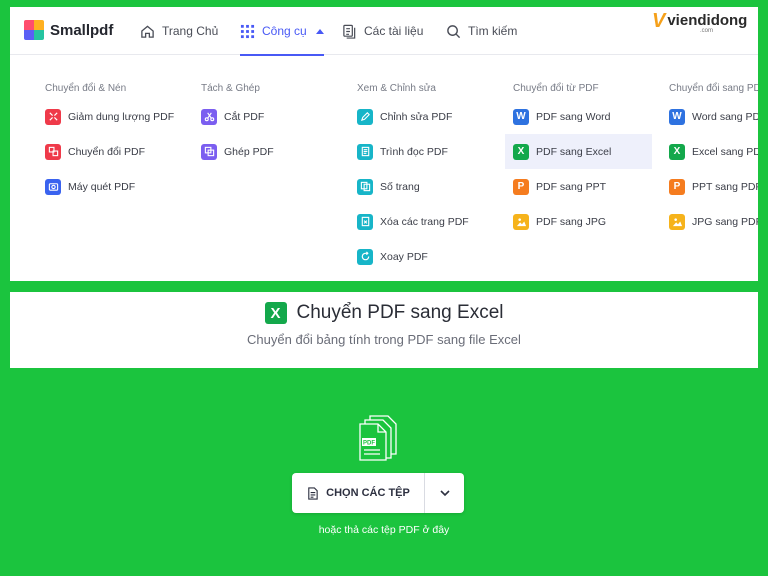  Describe the element at coordinates (107, 151) in the screenshot. I see `tool-label: Chuyển đổi PDF` at that location.